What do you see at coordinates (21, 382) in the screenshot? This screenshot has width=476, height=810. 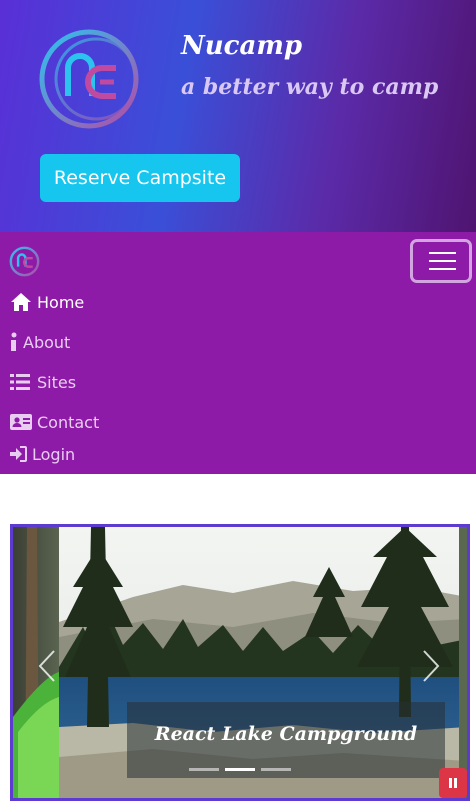 I see `list-icon` at bounding box center [21, 382].